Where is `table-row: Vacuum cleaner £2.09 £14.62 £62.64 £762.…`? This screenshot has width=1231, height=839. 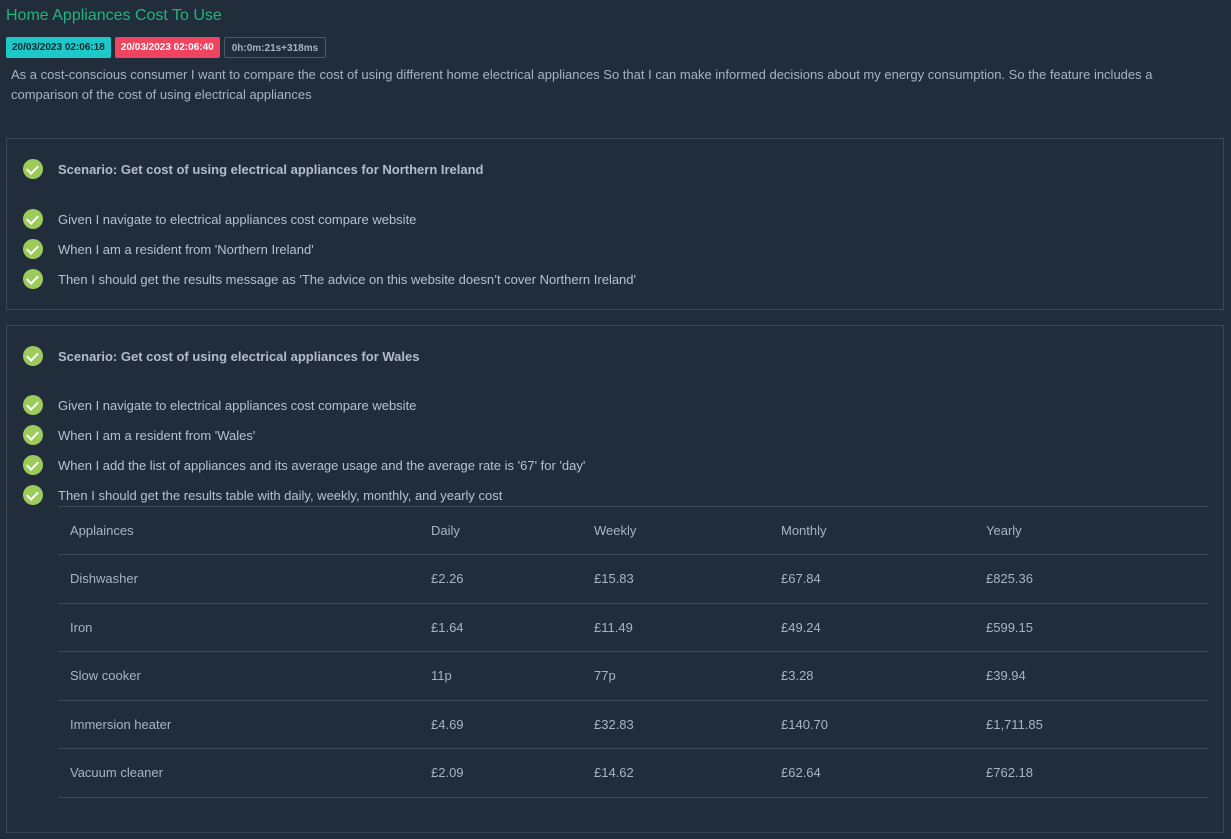 table-row: Vacuum cleaner £2.09 £14.62 £62.64 £762.… is located at coordinates (633, 773).